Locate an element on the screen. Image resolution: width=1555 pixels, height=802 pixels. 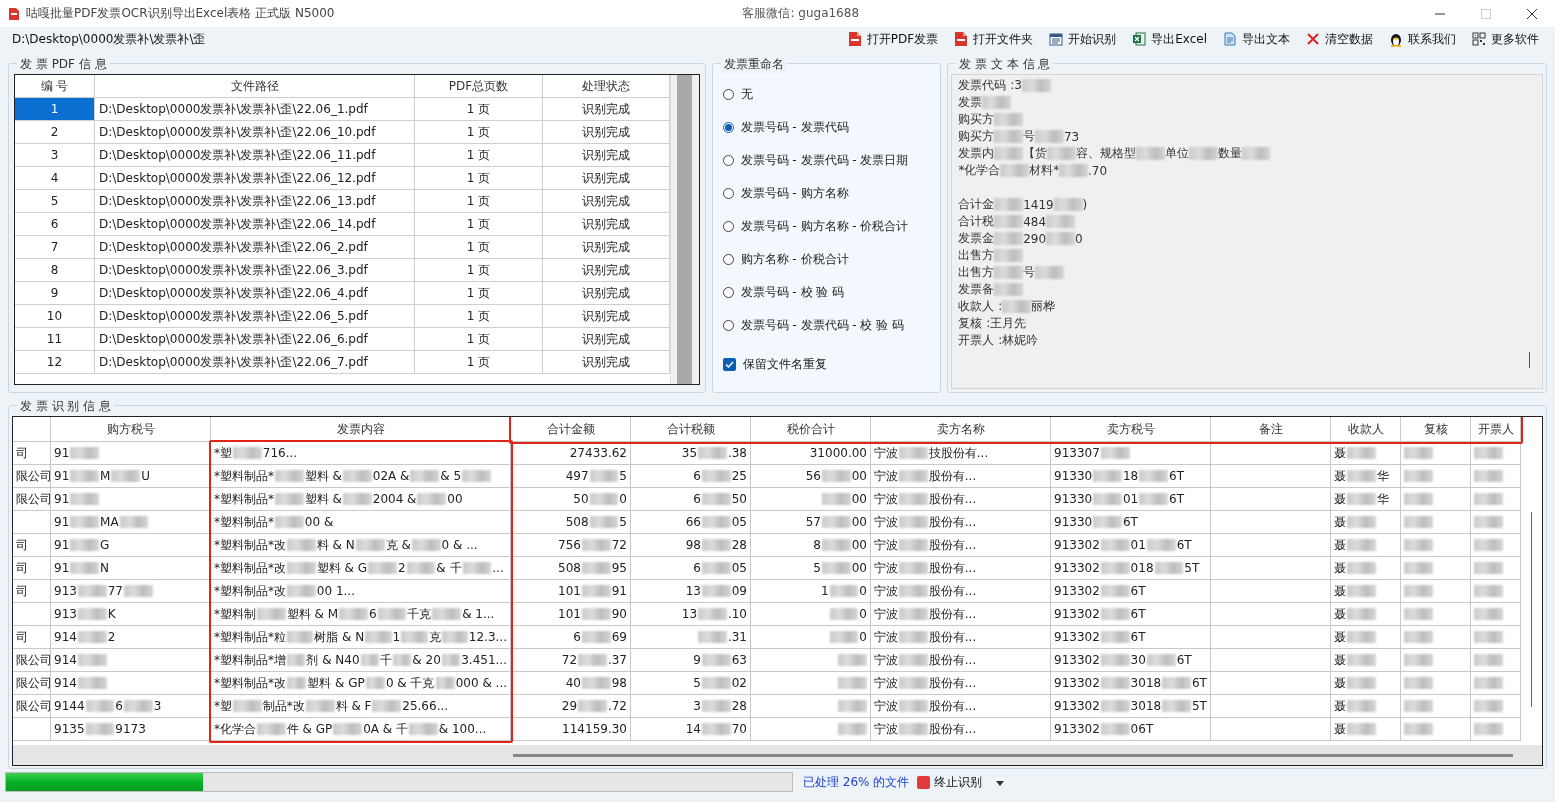
radio-label: 发票号码 - 校 验 码 is located at coordinates (792, 292).